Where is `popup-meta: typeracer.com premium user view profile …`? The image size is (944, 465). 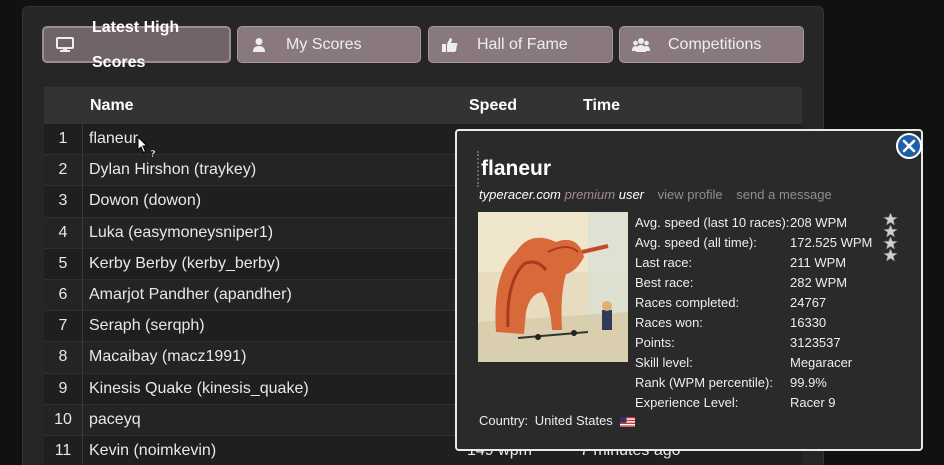
popup-meta: typeracer.com premium user view profile … is located at coordinates (660, 194).